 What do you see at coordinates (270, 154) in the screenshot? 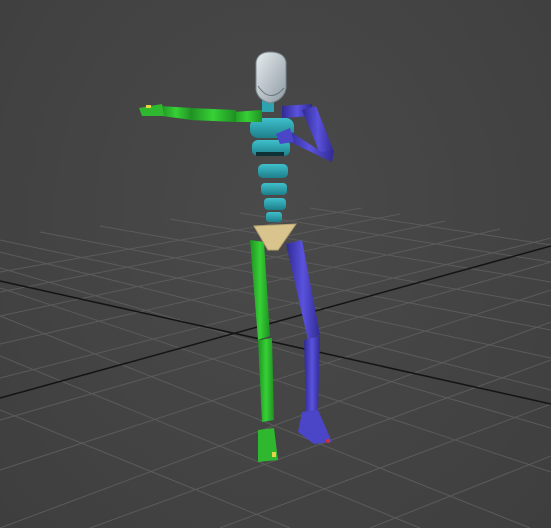
I see `spine-shadow` at bounding box center [270, 154].